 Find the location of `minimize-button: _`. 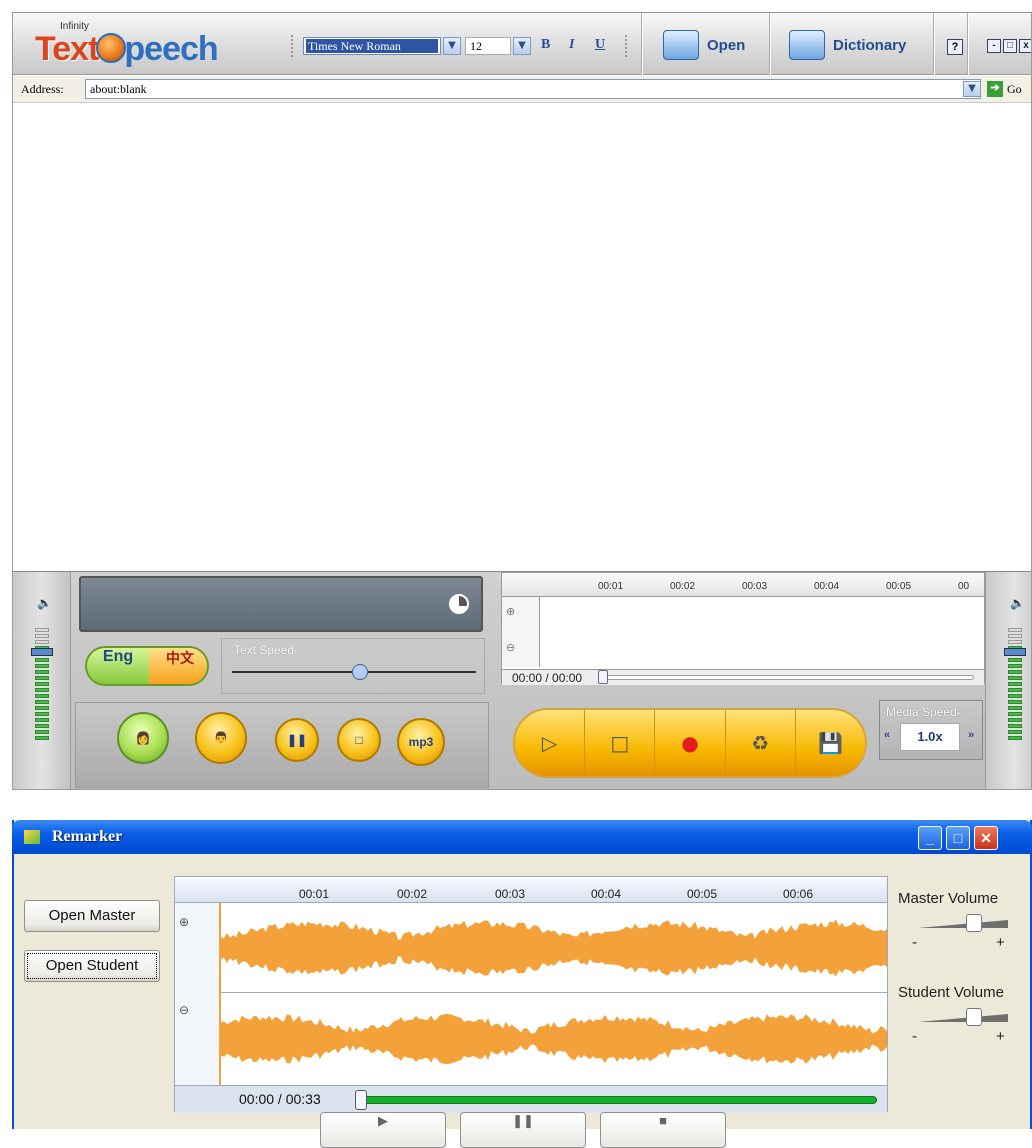

minimize-button: _ is located at coordinates (930, 838).